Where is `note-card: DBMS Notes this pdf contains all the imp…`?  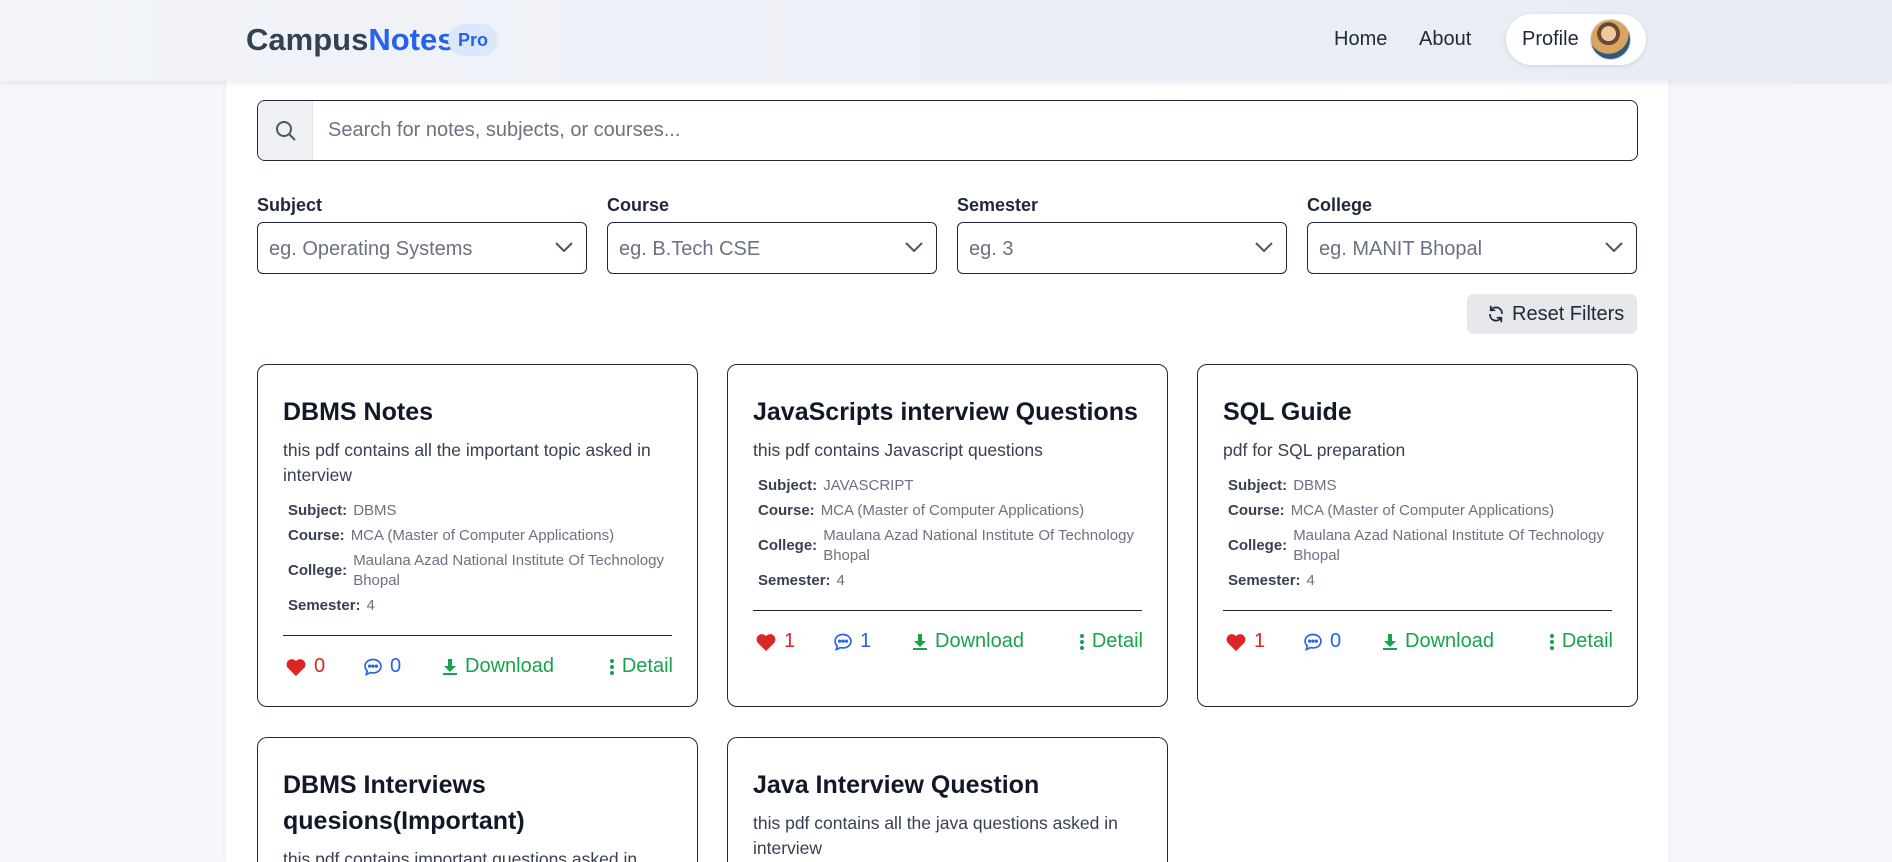
note-card: DBMS Notes this pdf contains all the imp… is located at coordinates (477, 535).